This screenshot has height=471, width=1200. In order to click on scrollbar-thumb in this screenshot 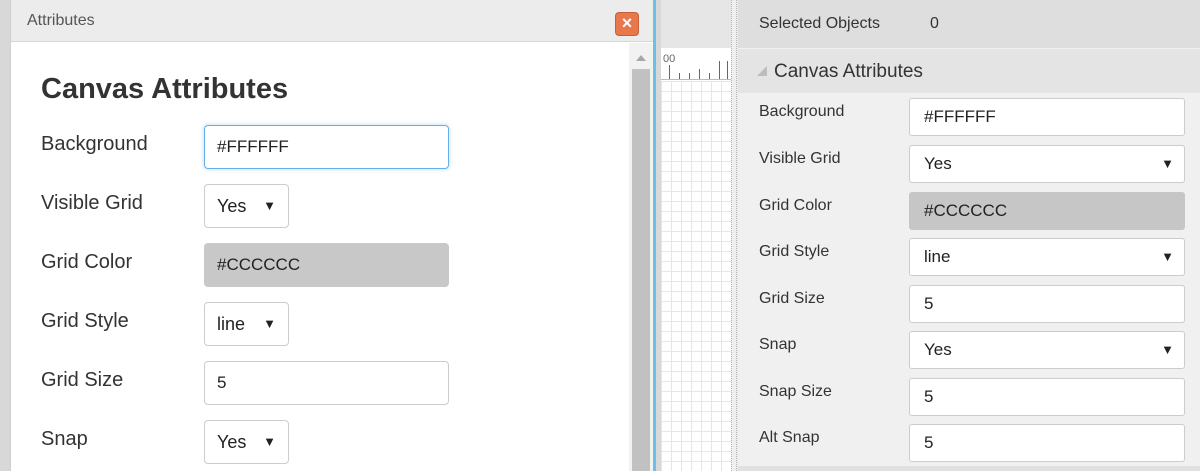, I will do `click(641, 270)`.